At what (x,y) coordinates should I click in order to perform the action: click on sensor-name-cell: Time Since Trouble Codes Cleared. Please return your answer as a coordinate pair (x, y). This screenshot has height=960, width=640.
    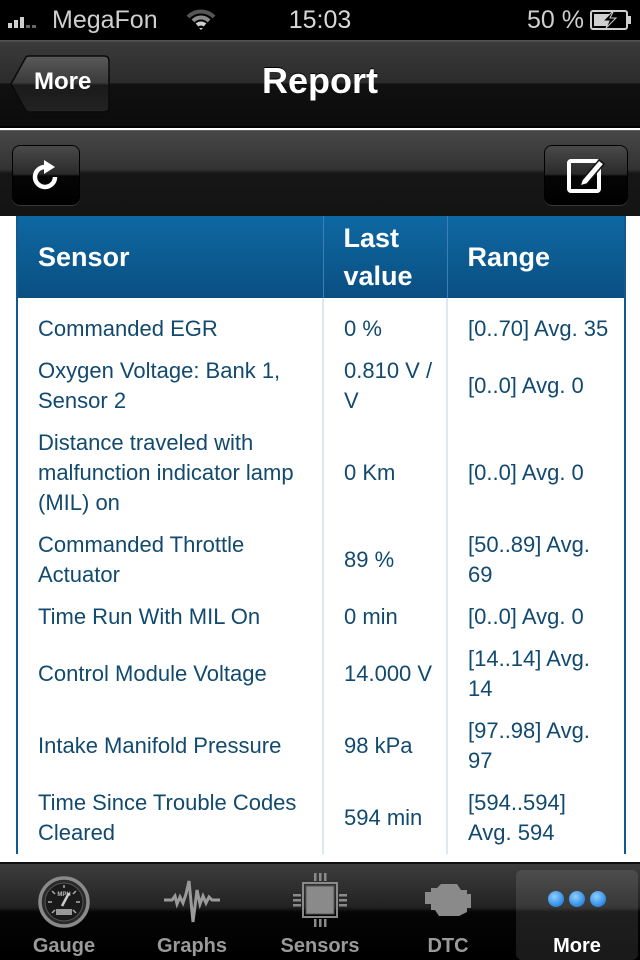
    Looking at the image, I should click on (170, 818).